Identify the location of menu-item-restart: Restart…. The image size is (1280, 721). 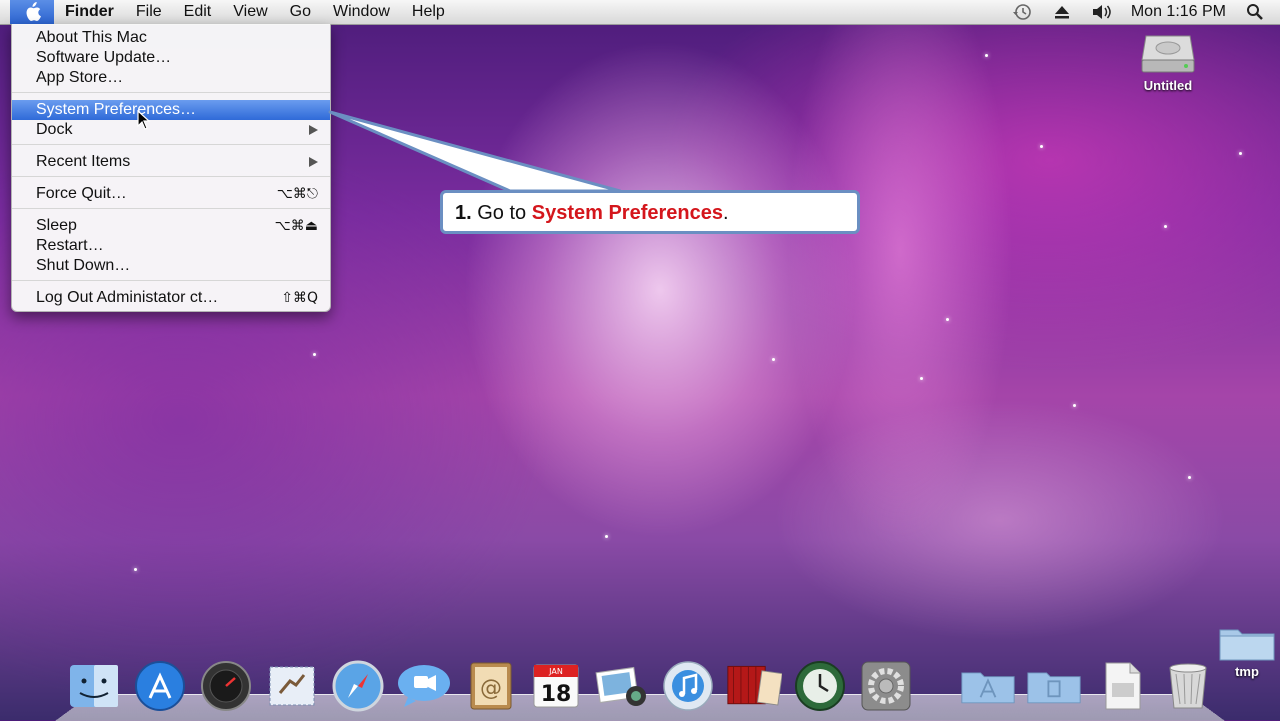
(171, 246).